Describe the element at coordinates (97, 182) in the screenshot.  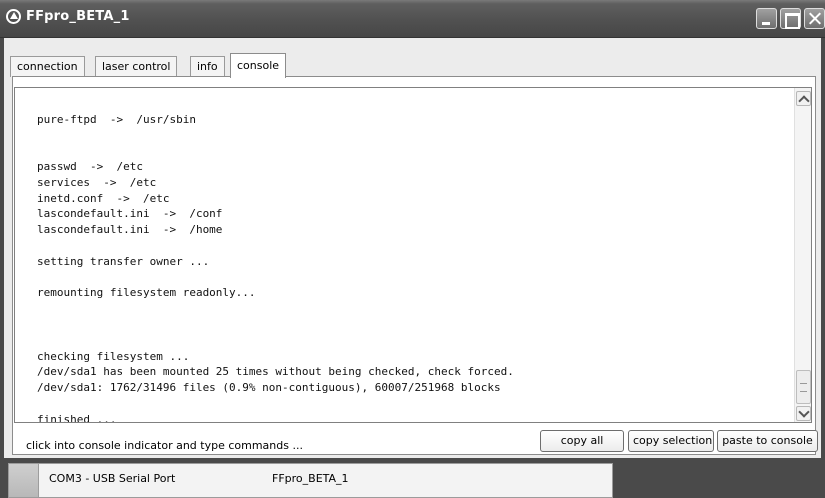
I see `console-line: services -> /etc` at that location.